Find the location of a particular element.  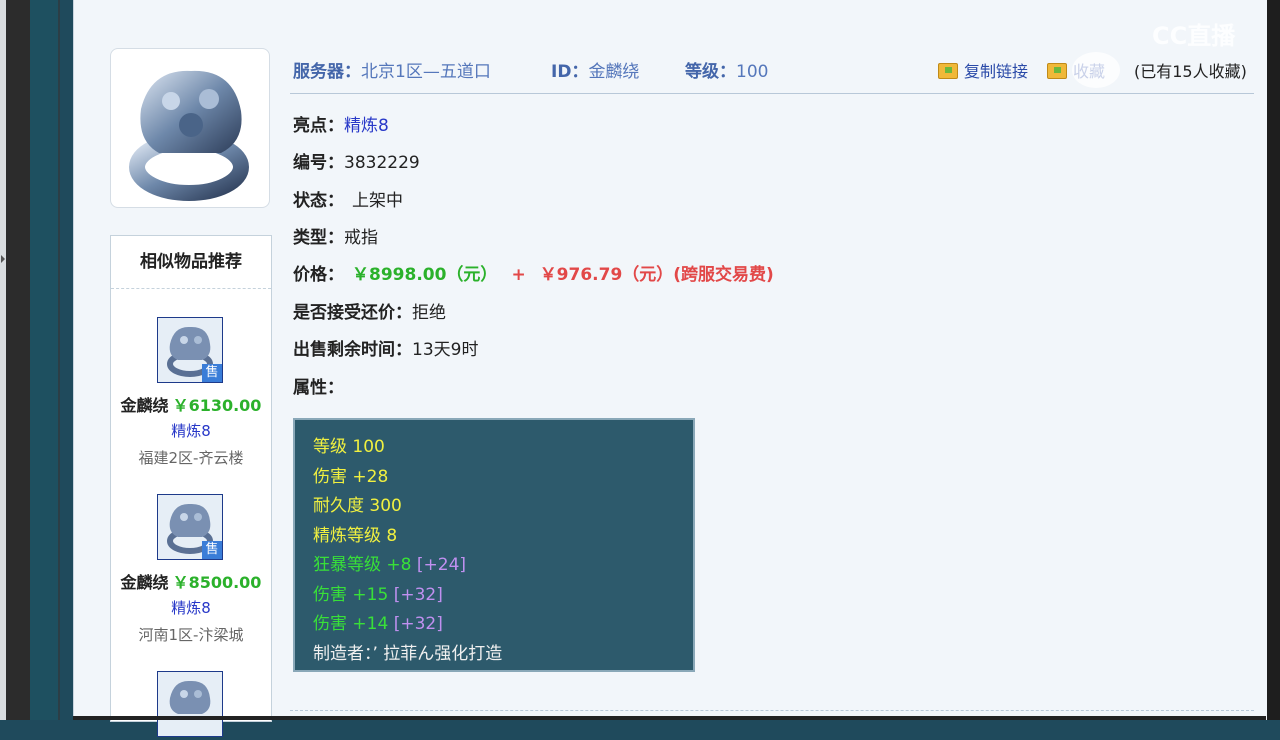

left-sidebar-strip is located at coordinates (30, 360).